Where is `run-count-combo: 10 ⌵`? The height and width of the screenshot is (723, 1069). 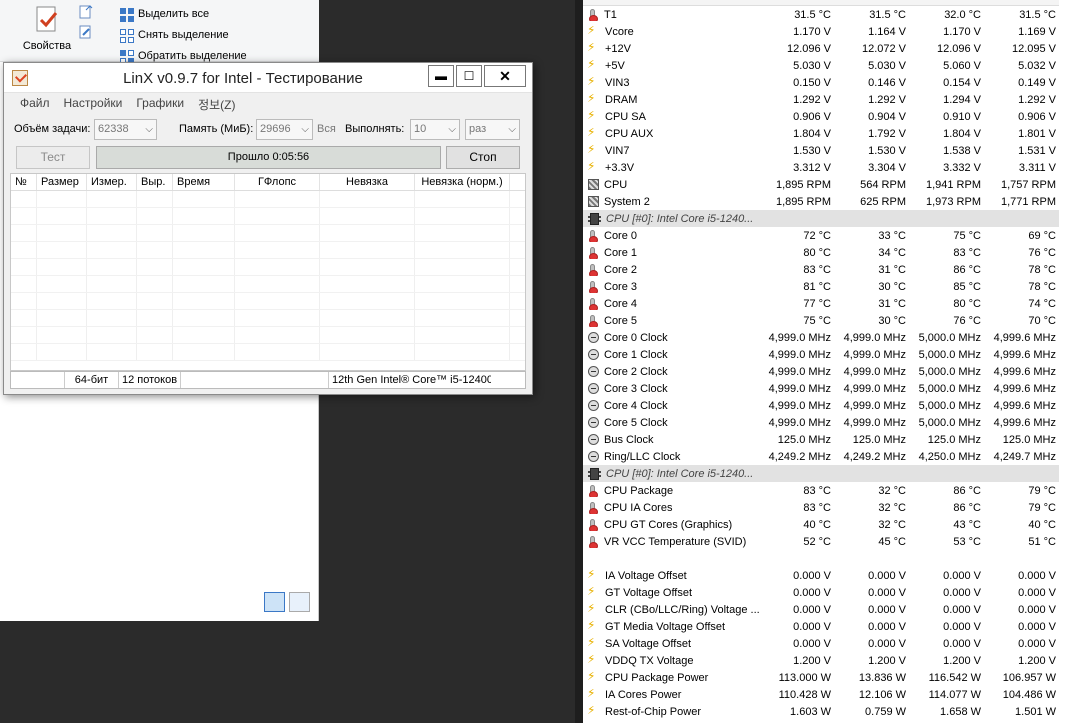 run-count-combo: 10 ⌵ is located at coordinates (435, 129).